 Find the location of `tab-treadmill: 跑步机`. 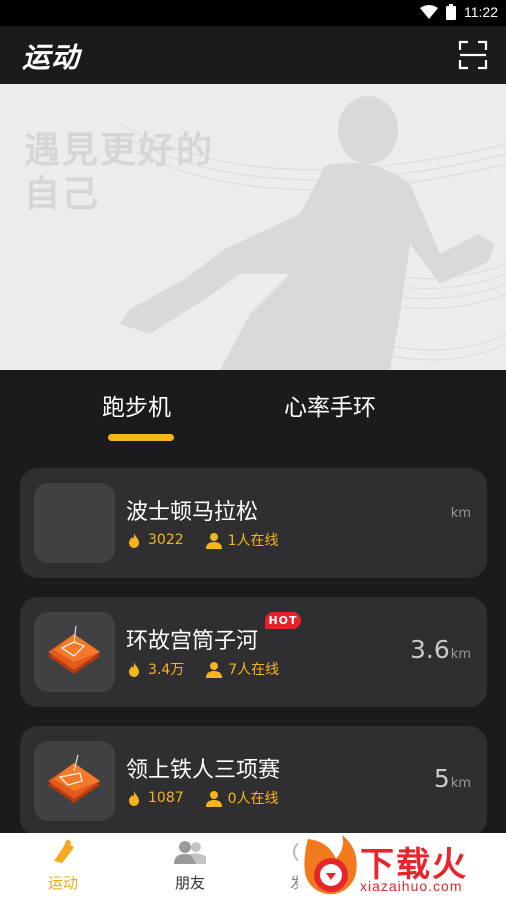

tab-treadmill: 跑步机 is located at coordinates (136, 405).